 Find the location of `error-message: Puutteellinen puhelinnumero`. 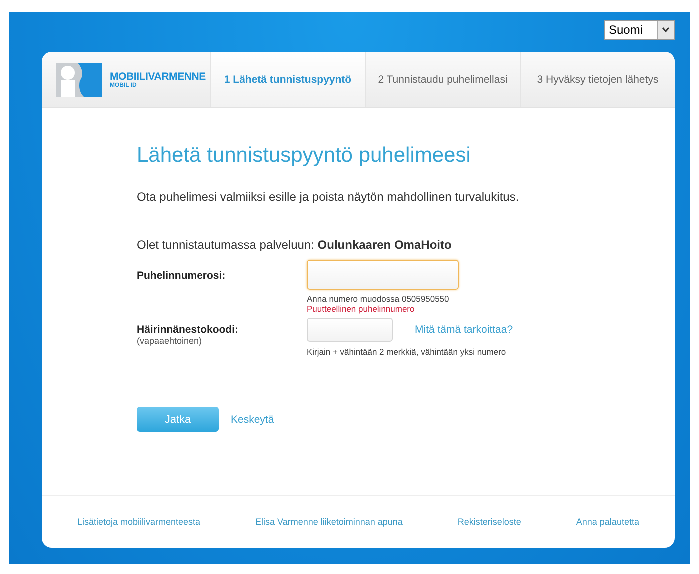

error-message: Puutteellinen puhelinnumero is located at coordinates (361, 309).